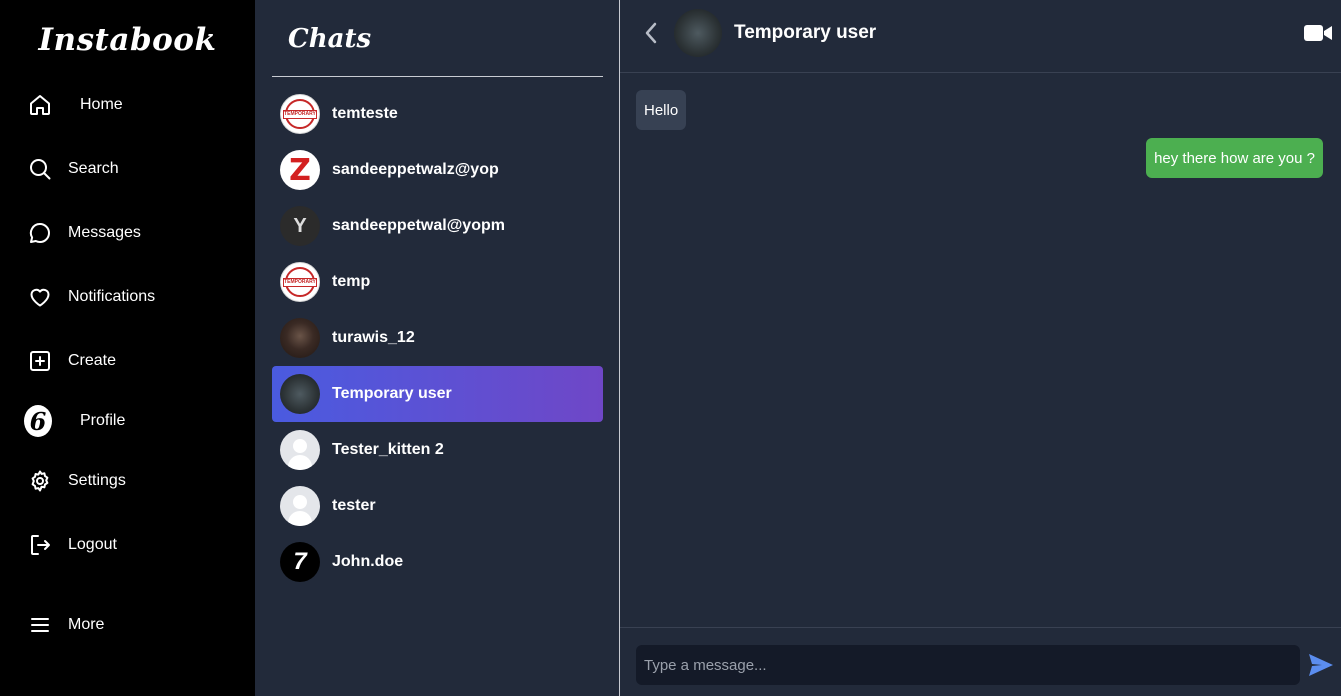 The image size is (1341, 696). What do you see at coordinates (101, 104) in the screenshot?
I see `nav-label: Home` at bounding box center [101, 104].